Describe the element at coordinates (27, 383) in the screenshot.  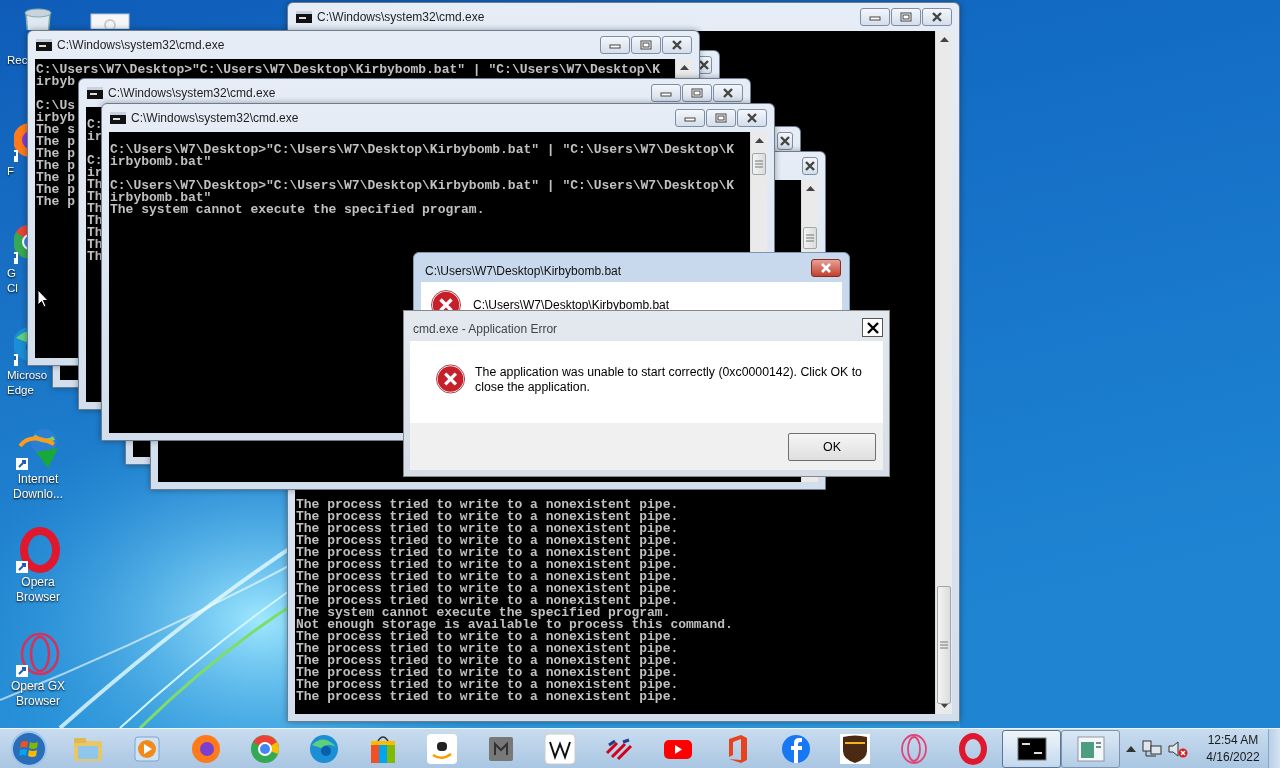
I see `icon-label: Microso Edge` at that location.